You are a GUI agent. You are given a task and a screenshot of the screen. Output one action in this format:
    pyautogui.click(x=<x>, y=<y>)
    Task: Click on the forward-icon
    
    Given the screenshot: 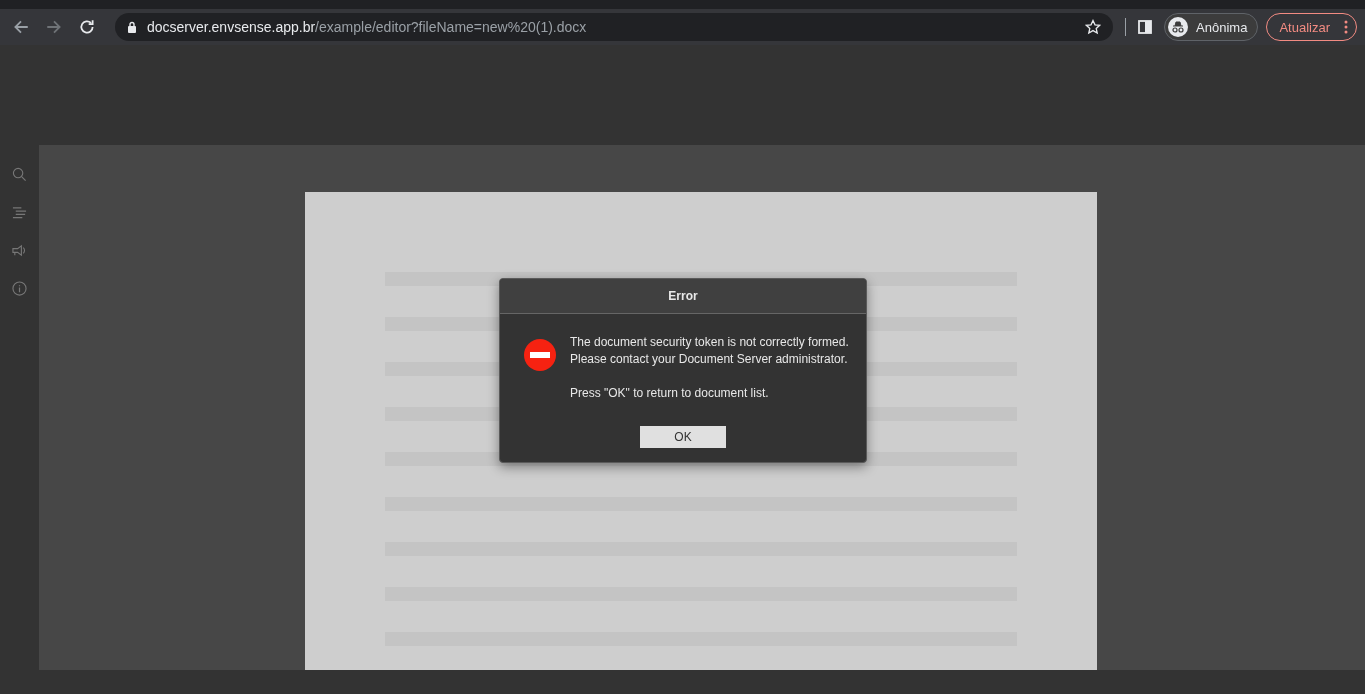 What is the action you would take?
    pyautogui.click(x=54, y=27)
    